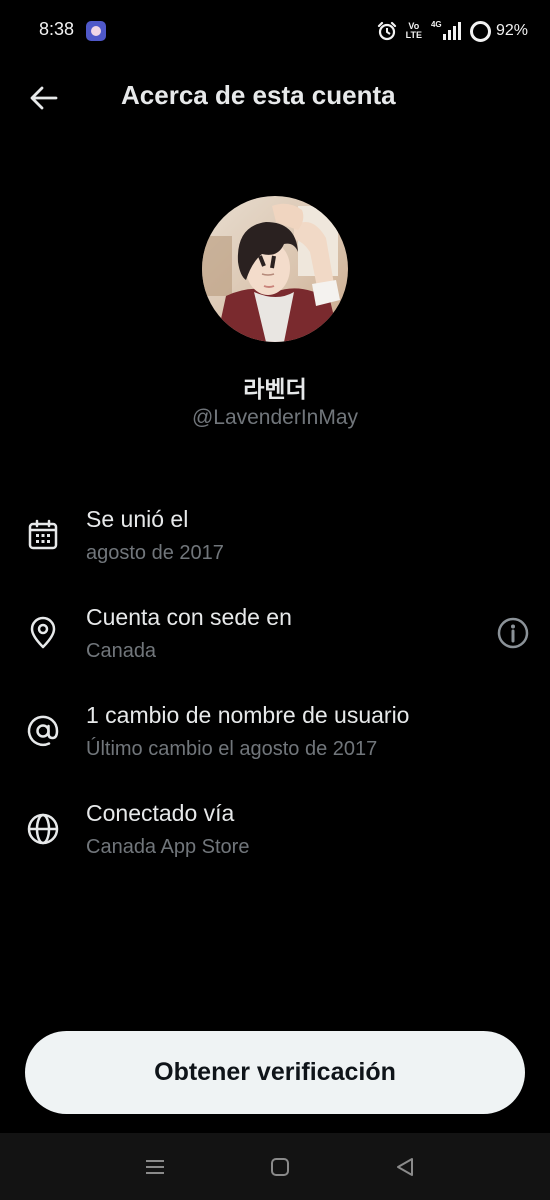  I want to click on status-indicators: Vo LTE 4G 92%, so click(452, 31).